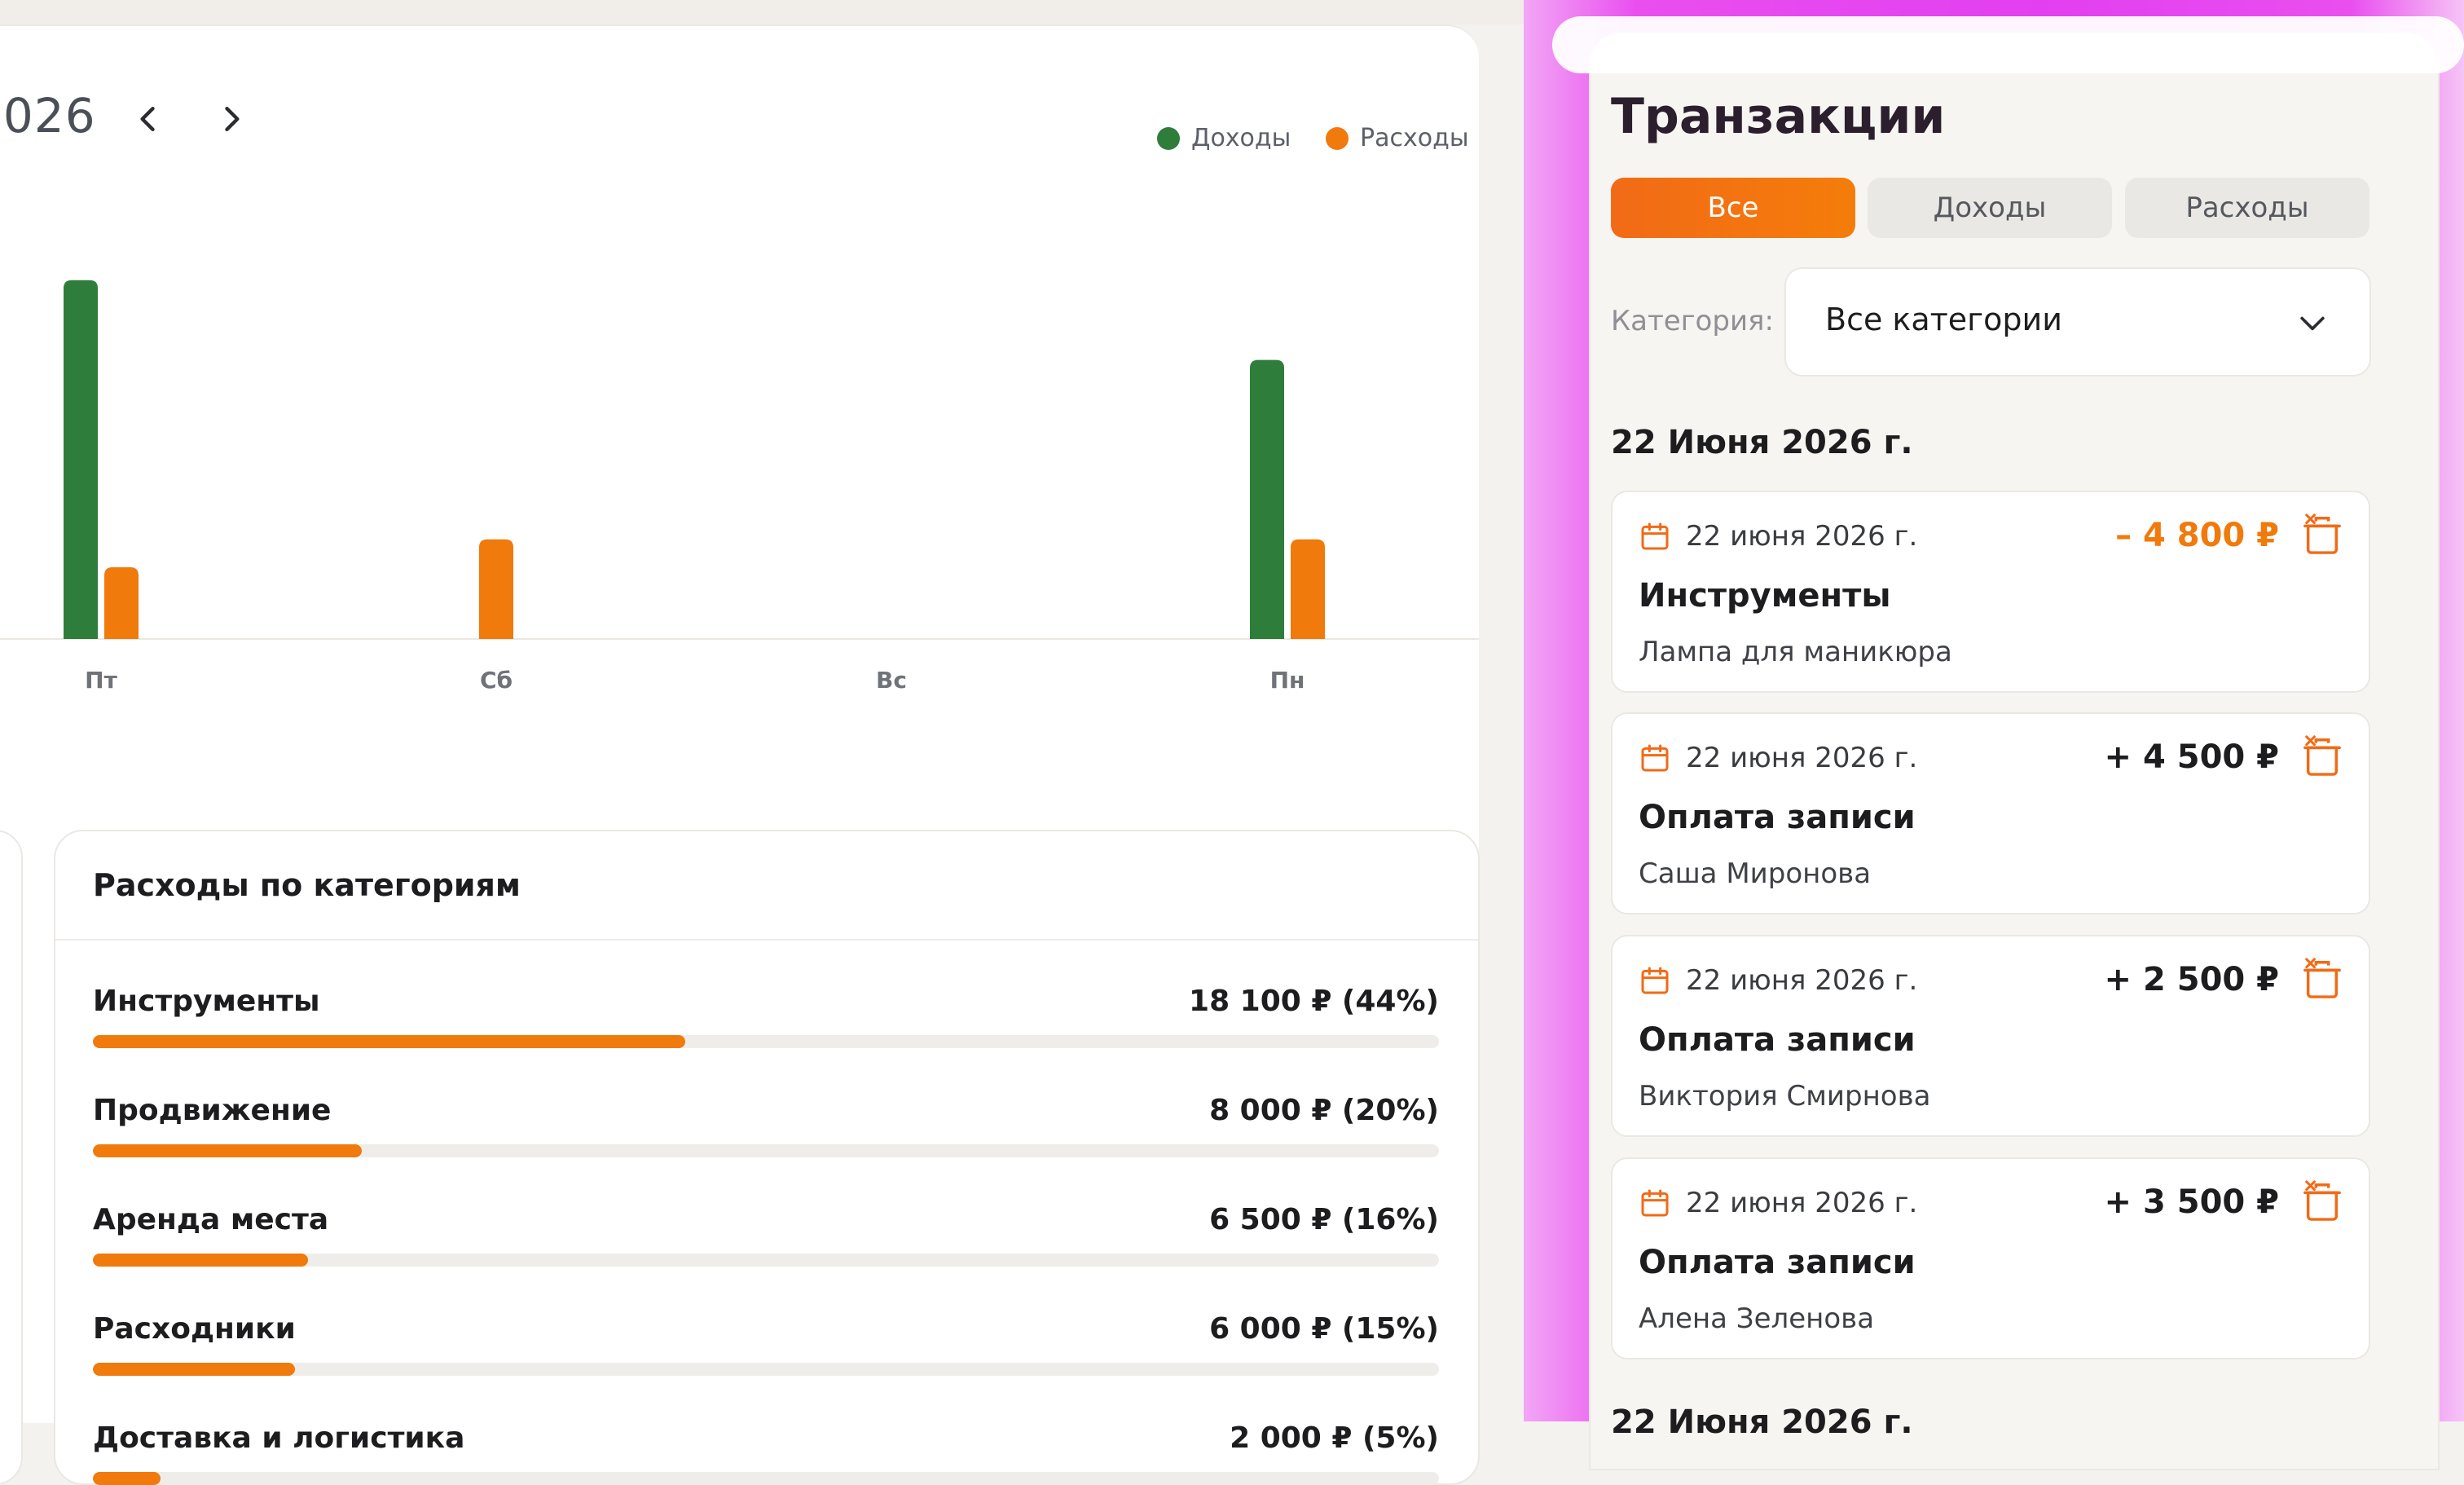 The image size is (2464, 1485). I want to click on panel-top-edge, so click(2008, 45).